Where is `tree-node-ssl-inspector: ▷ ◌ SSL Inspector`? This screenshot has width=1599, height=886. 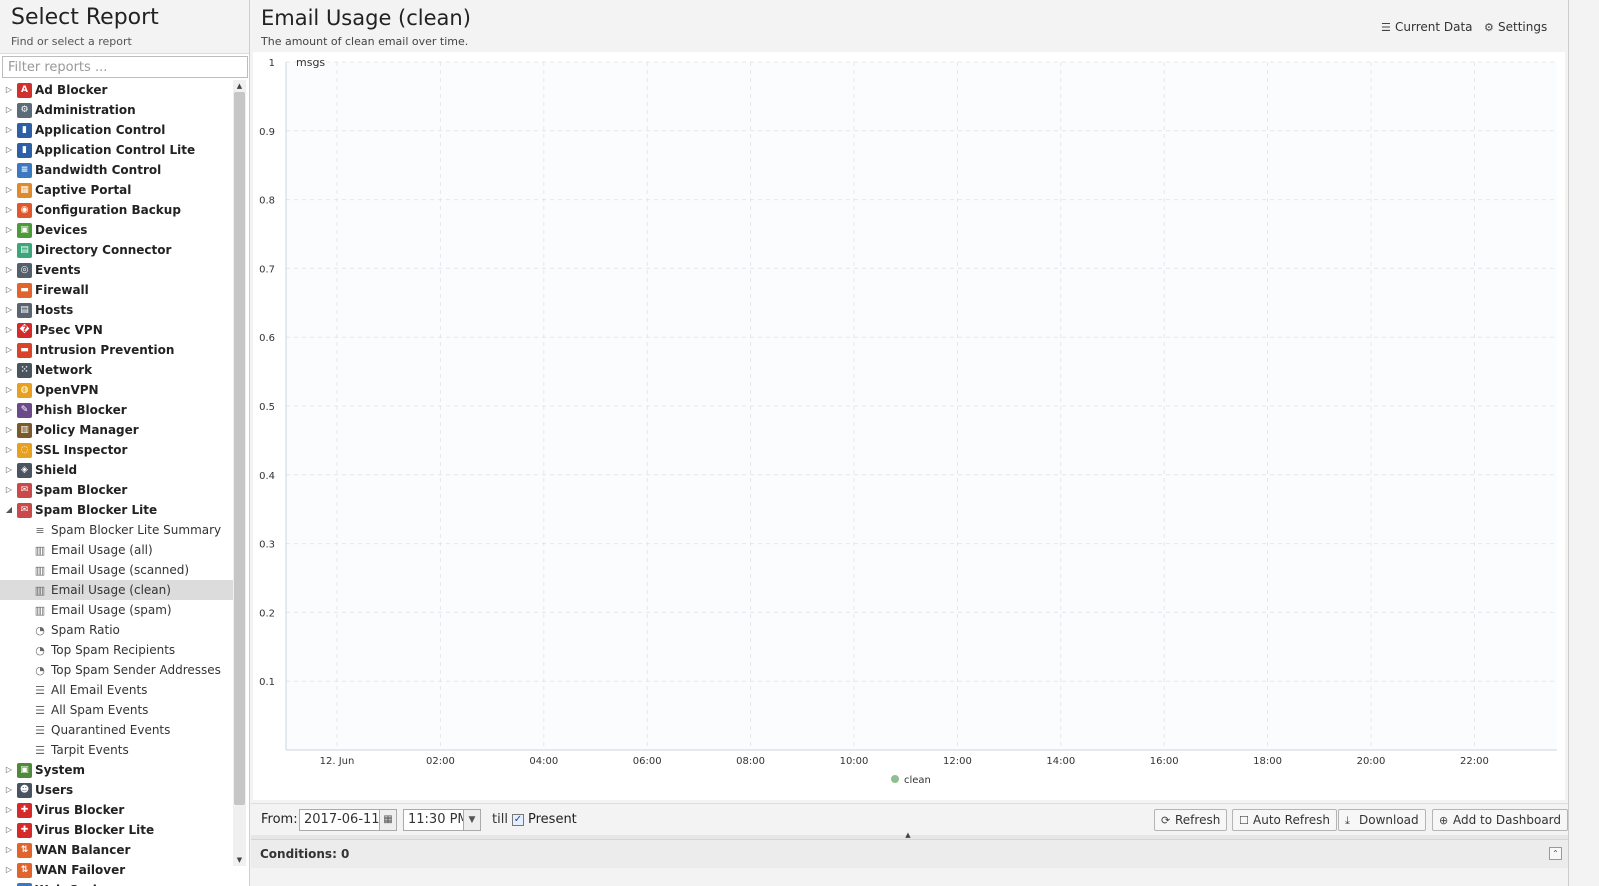 tree-node-ssl-inspector: ▷ ◌ SSL Inspector is located at coordinates (118, 450).